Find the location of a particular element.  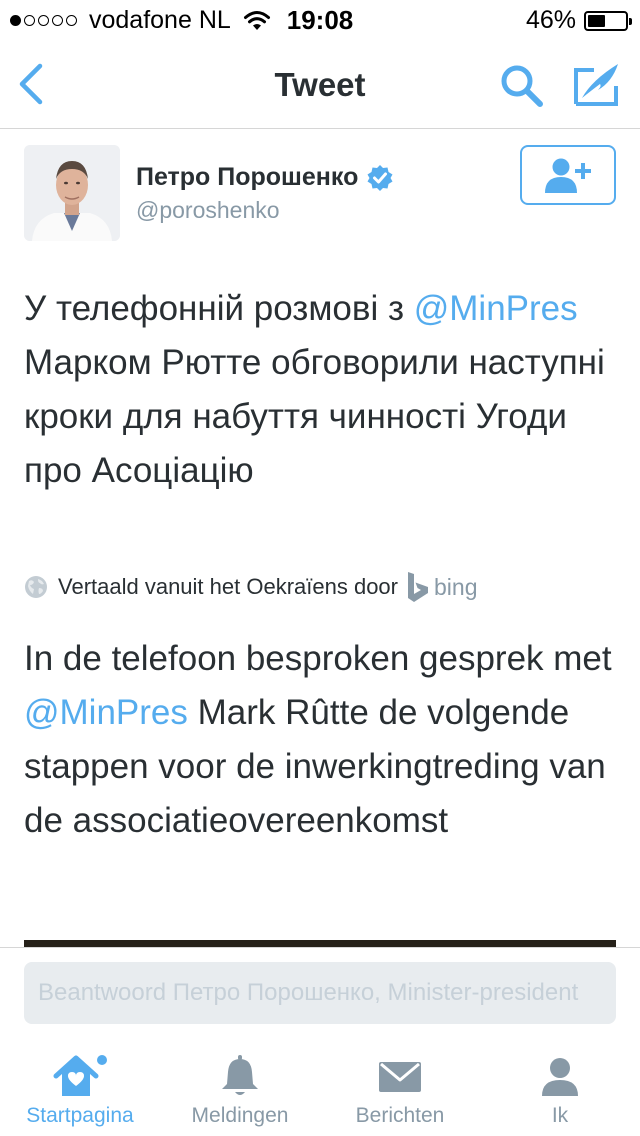

tweet-text-part: У телефонній розмові з is located at coordinates (219, 308).